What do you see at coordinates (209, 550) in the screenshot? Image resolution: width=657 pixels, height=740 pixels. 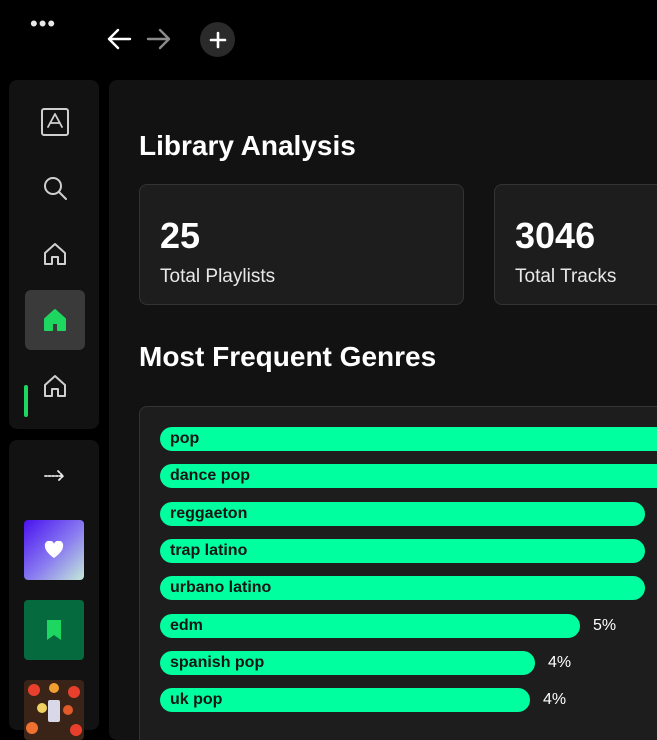 I see `genre-label: trap latino` at bounding box center [209, 550].